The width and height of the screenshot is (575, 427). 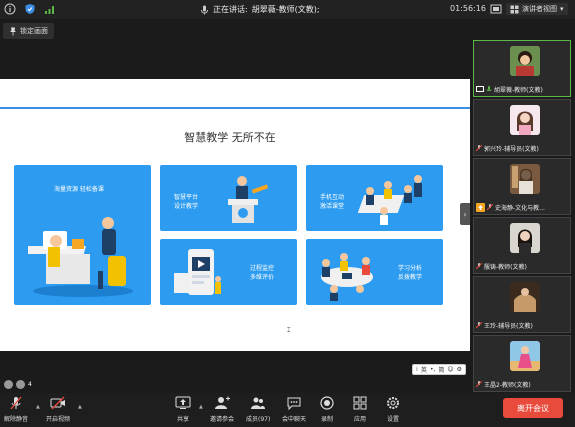 I want to click on share-button: 共享, so click(x=183, y=409).